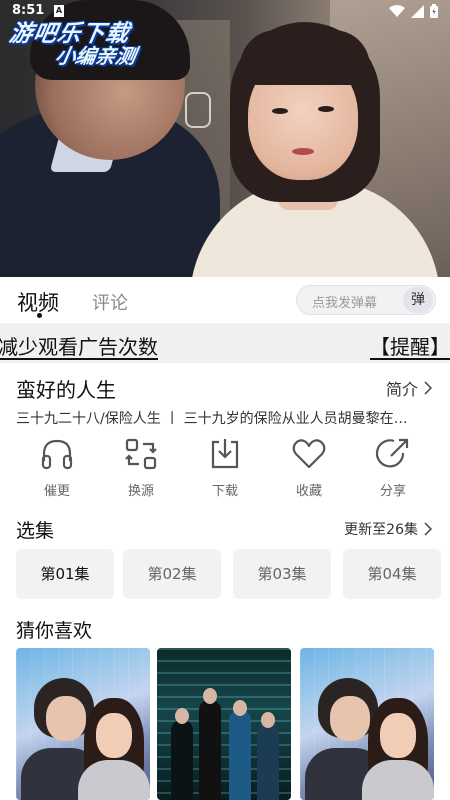 The width and height of the screenshot is (450, 800). Describe the element at coordinates (392, 574) in the screenshot. I see `episode-chip-04: 第04集` at that location.